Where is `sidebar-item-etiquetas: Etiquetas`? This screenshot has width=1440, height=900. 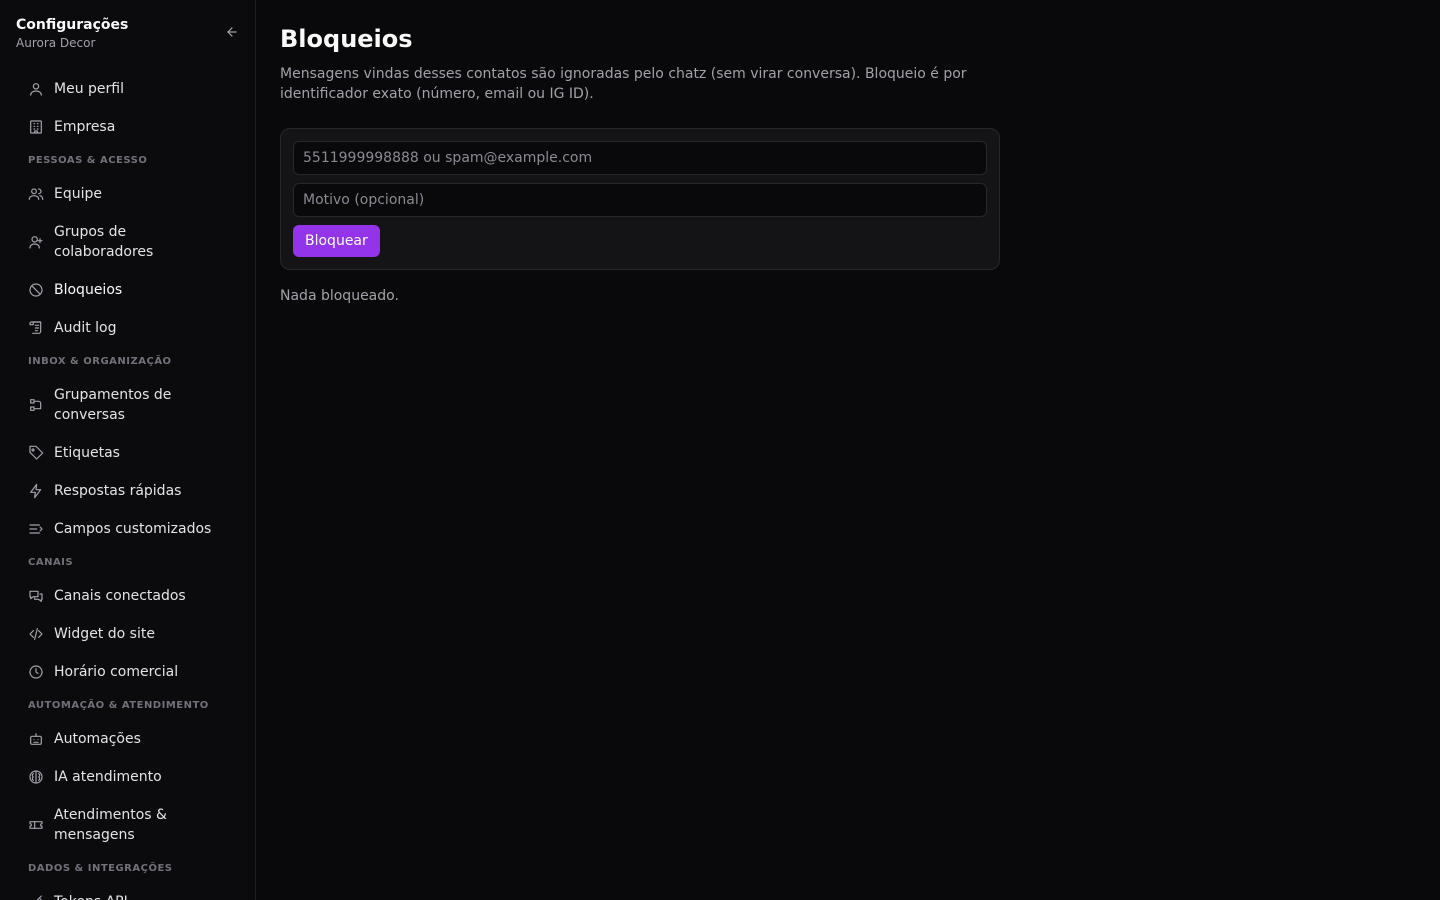
sidebar-item-etiquetas: Etiquetas is located at coordinates (128, 453).